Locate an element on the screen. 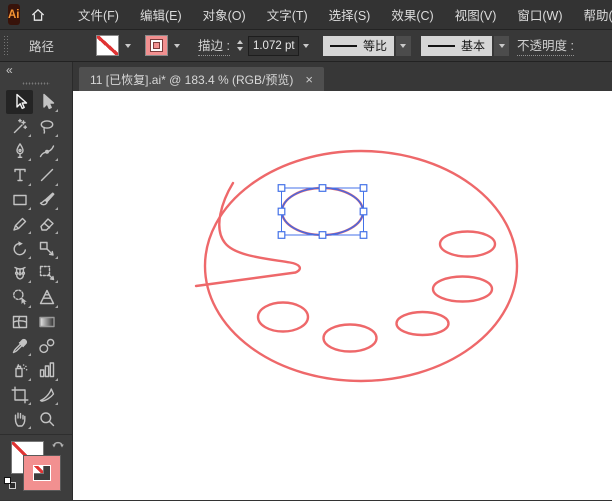 Image resolution: width=612 pixels, height=501 pixels. column-graph-tool is located at coordinates (46, 370).